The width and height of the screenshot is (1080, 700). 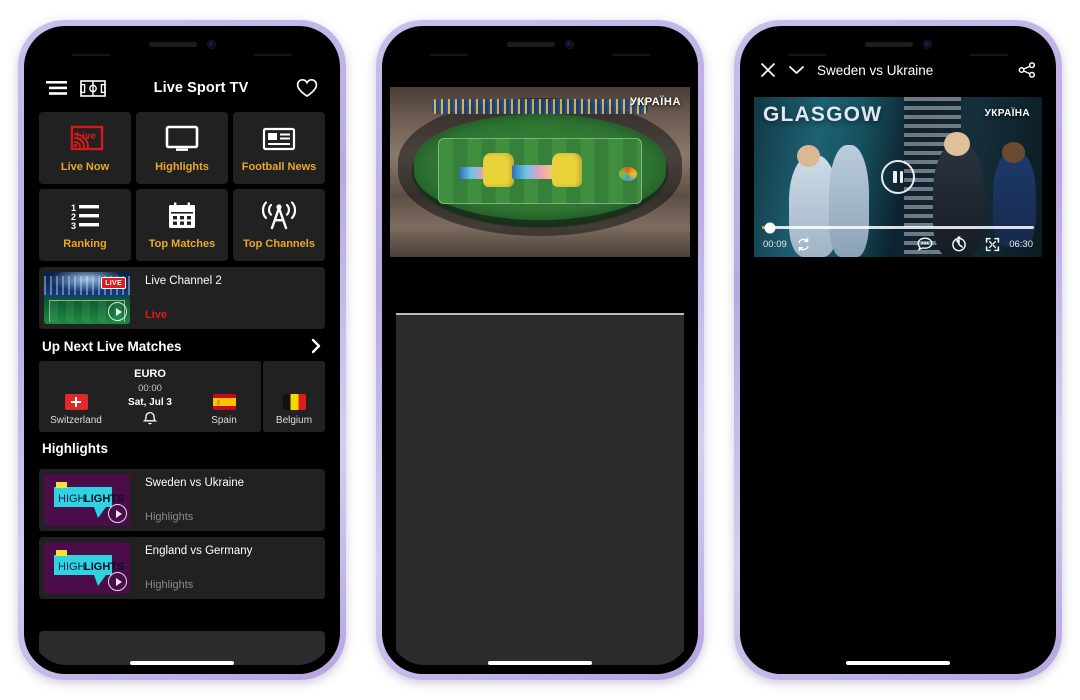 I want to click on live-channel-card: LIVE Live Channel 2 Live, so click(x=182, y=298).